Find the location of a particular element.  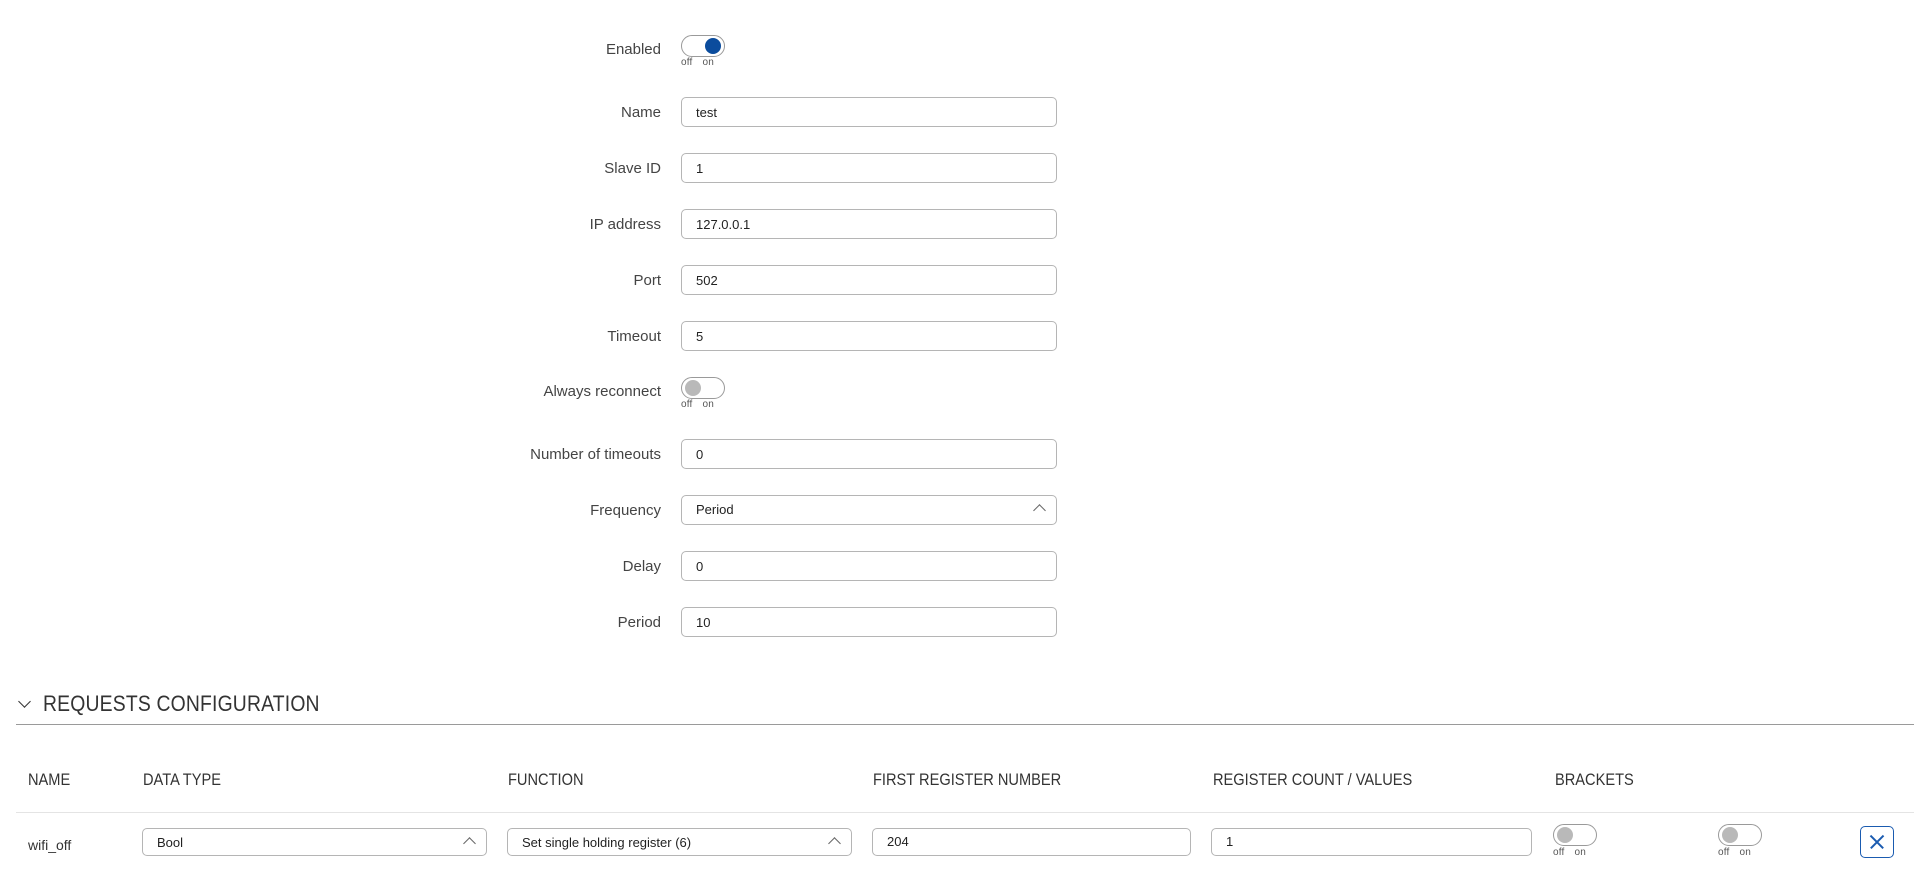

period-row: Period is located at coordinates (962, 623).